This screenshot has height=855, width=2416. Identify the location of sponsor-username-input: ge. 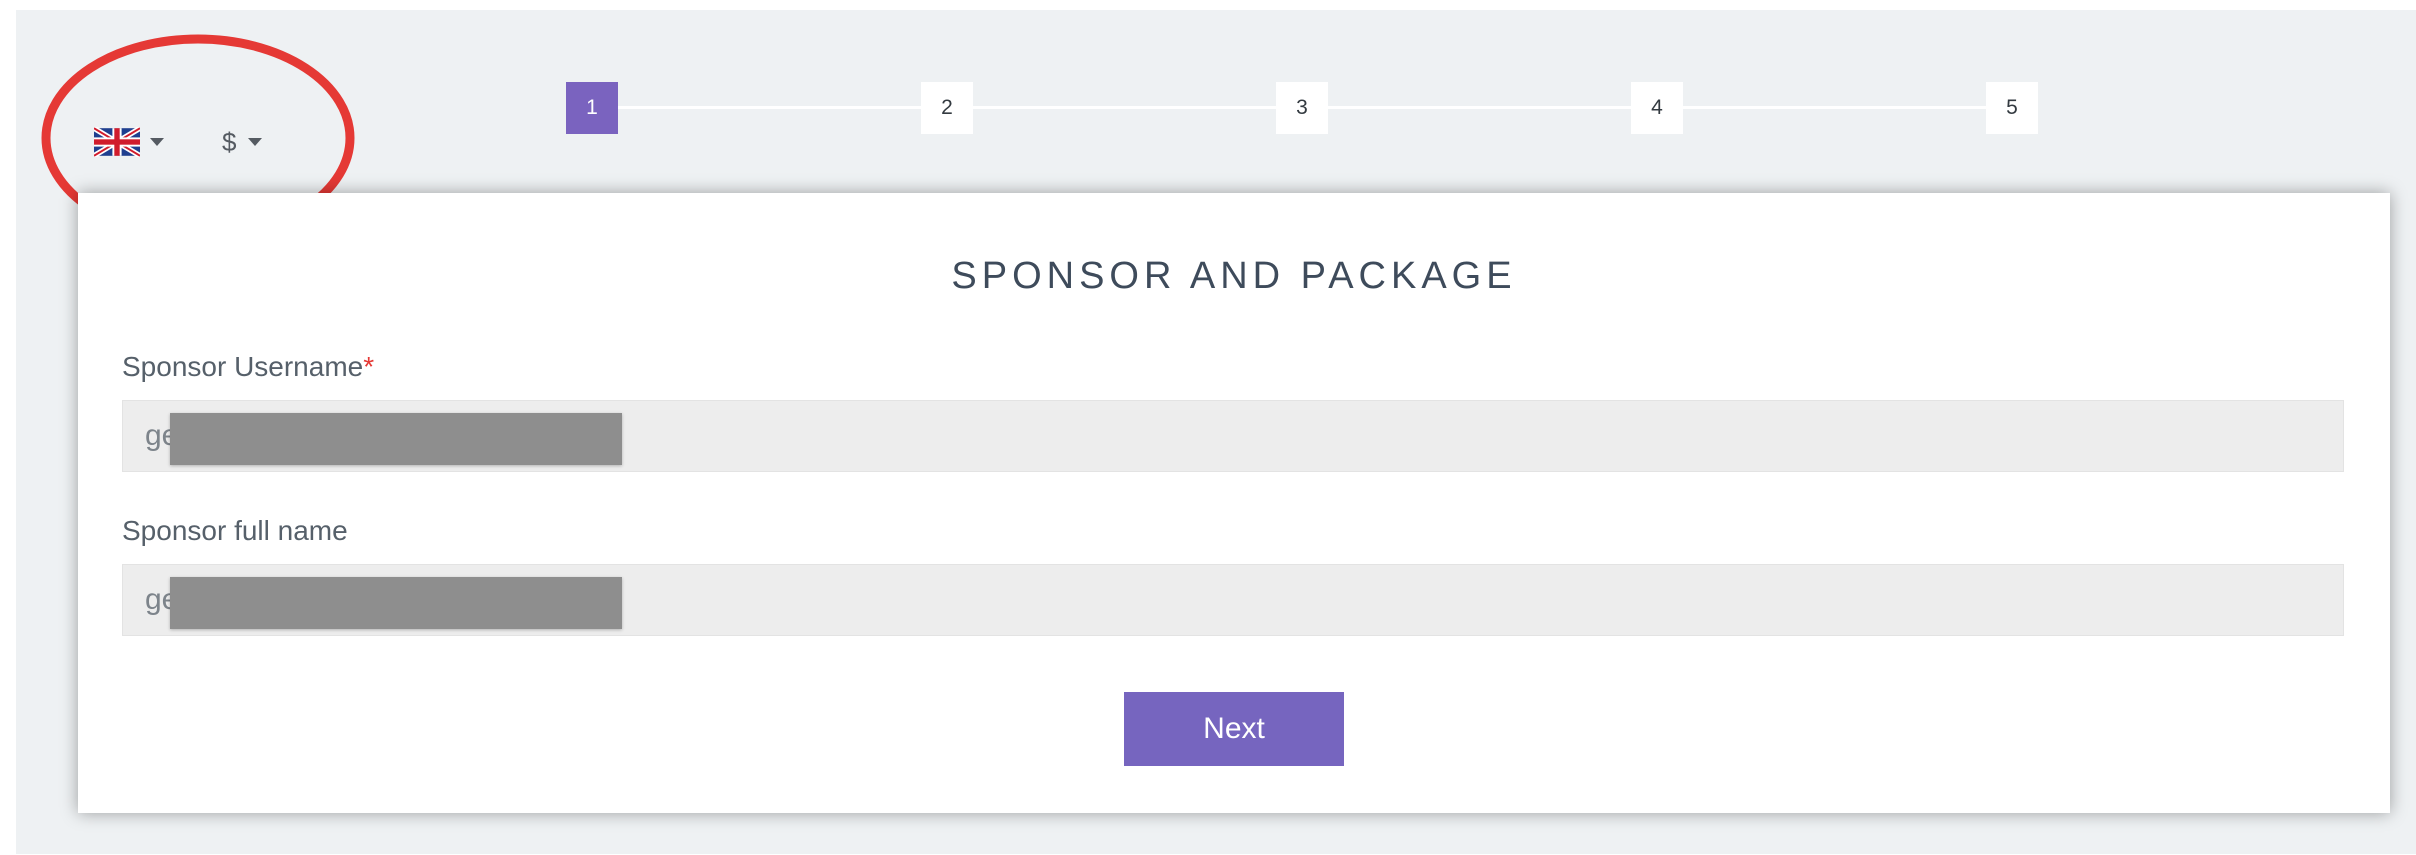
(1233, 436).